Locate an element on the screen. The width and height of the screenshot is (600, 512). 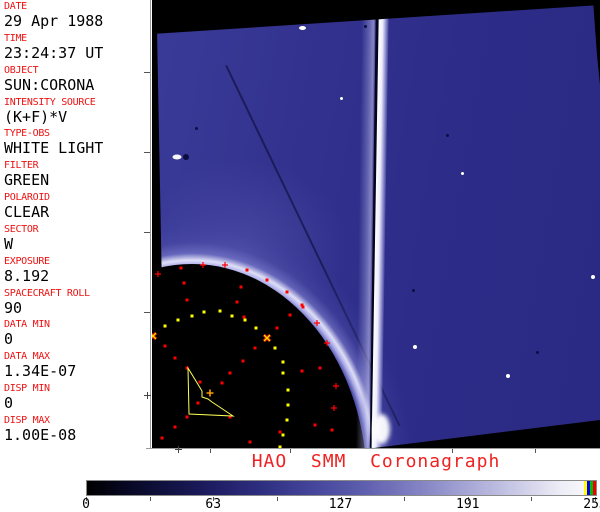
metadata-field: TYPE-OBS WHITE LIGHT is located at coordinates (75, 143).